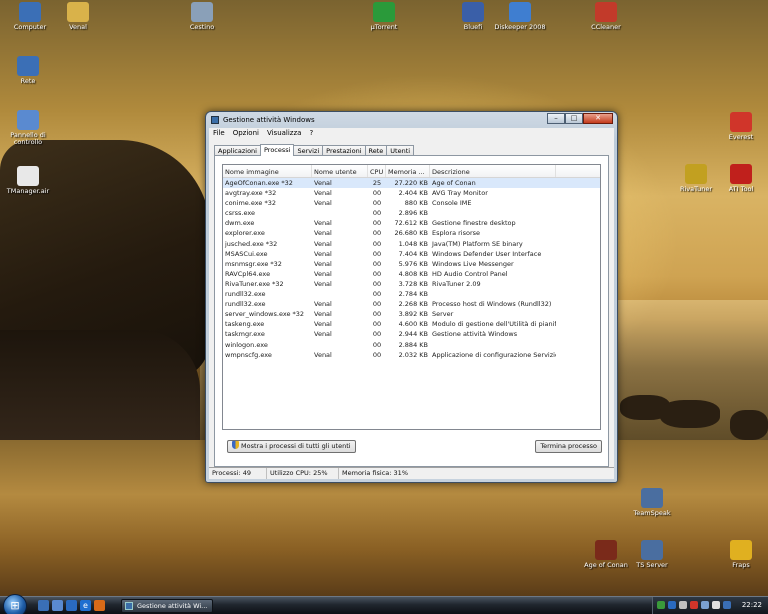  What do you see at coordinates (28, 120) in the screenshot?
I see `control-panel-icon` at bounding box center [28, 120].